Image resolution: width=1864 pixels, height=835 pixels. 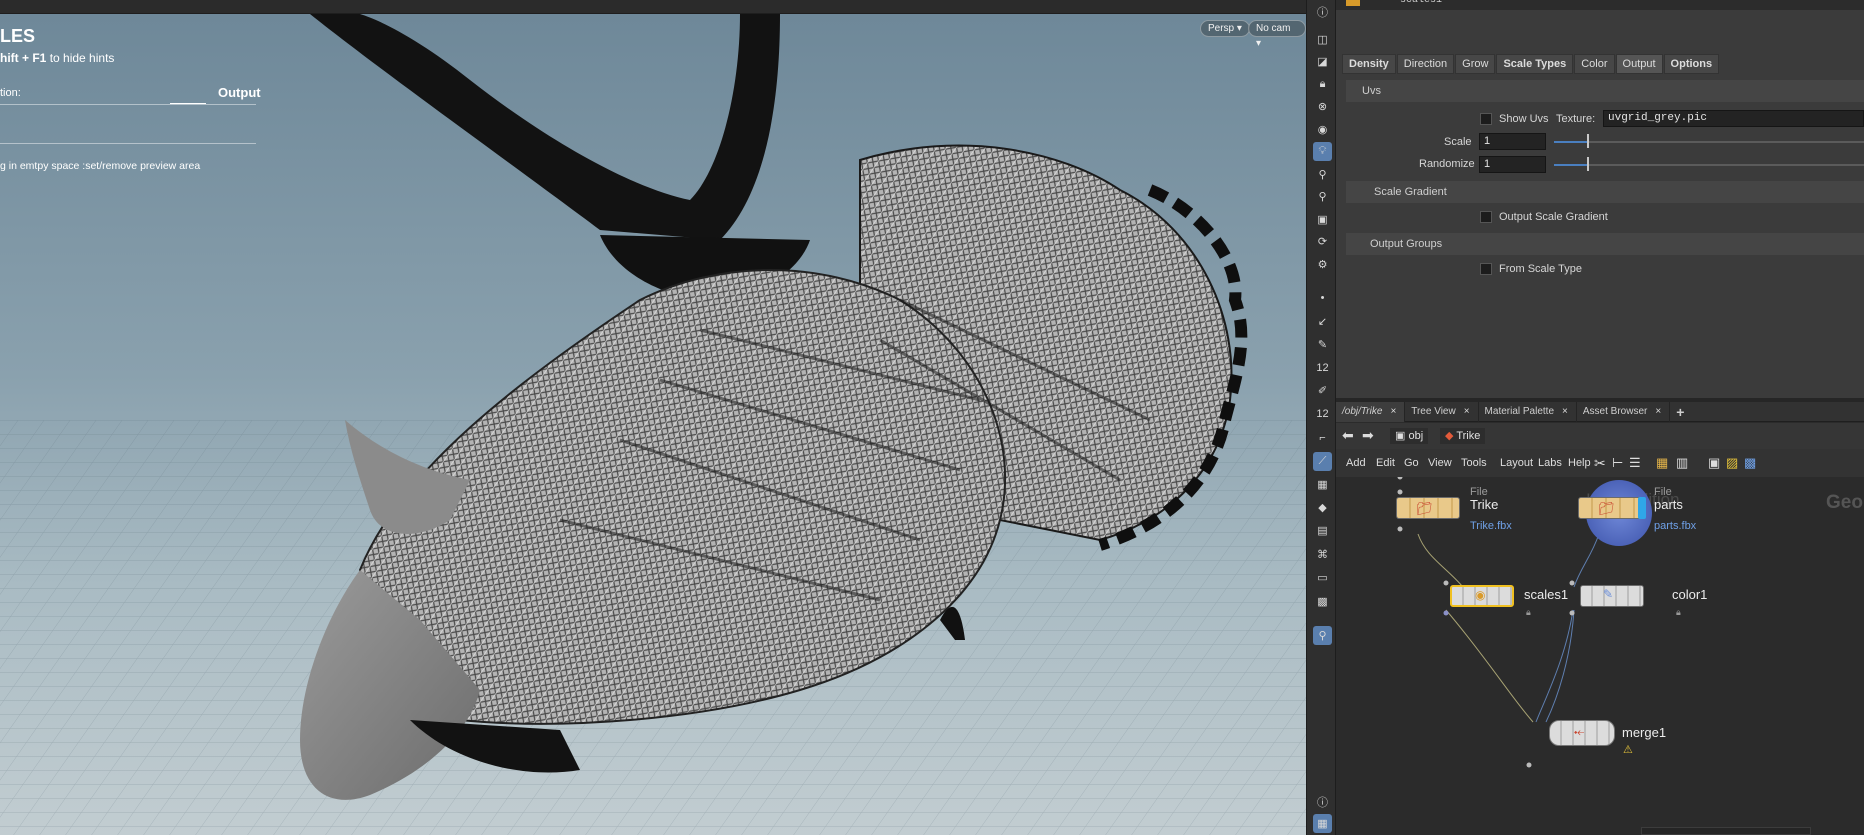 I want to click on tab-direction: Direction, so click(x=1425, y=64).